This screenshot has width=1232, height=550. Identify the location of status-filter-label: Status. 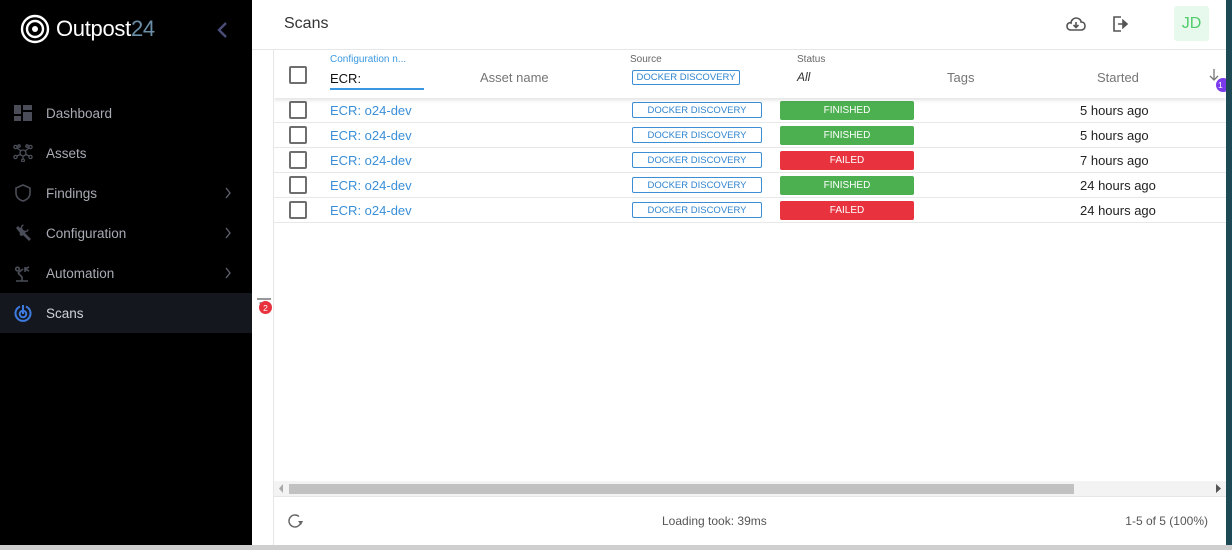
(811, 59).